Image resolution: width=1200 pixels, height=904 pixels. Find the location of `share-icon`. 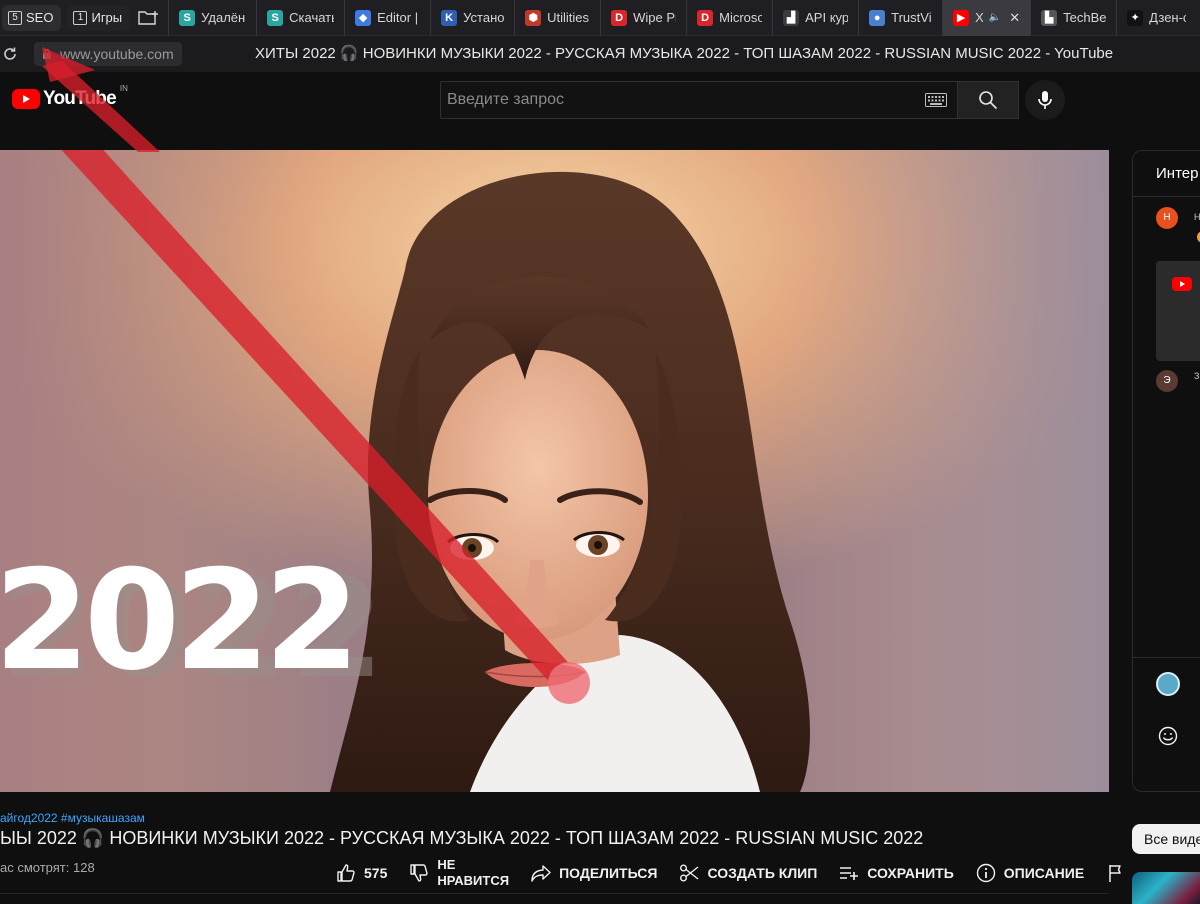

share-icon is located at coordinates (541, 873).